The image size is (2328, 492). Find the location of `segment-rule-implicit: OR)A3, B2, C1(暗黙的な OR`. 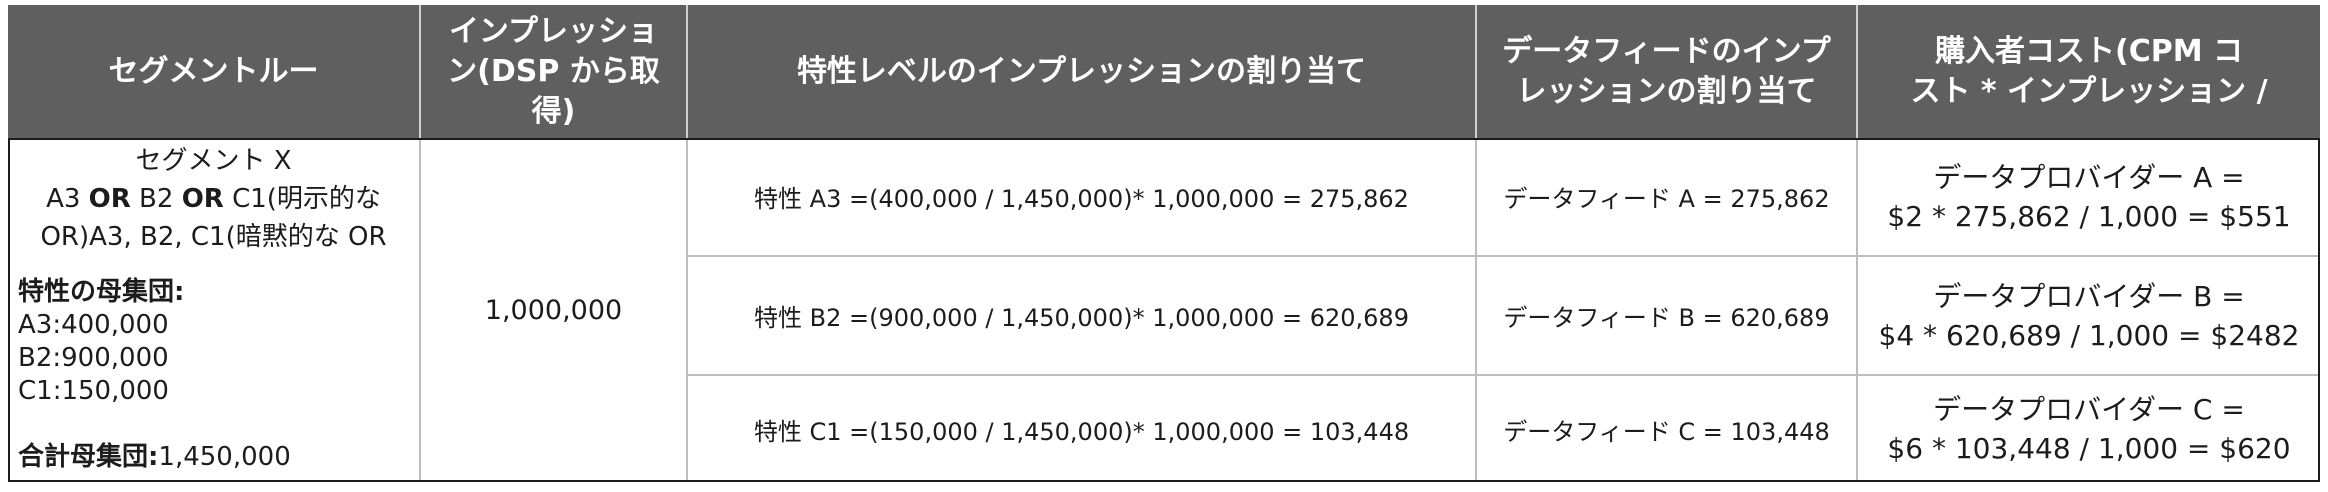

segment-rule-implicit: OR)A3, B2, C1(暗黙的な OR is located at coordinates (213, 237).